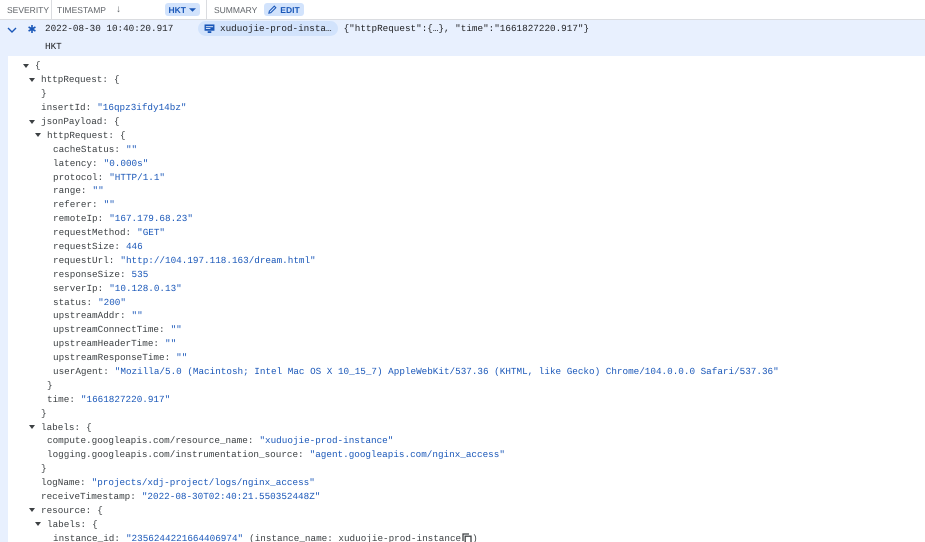 The height and width of the screenshot is (542, 925). What do you see at coordinates (109, 330) in the screenshot?
I see `json-key: upstreamConnectTime:` at bounding box center [109, 330].